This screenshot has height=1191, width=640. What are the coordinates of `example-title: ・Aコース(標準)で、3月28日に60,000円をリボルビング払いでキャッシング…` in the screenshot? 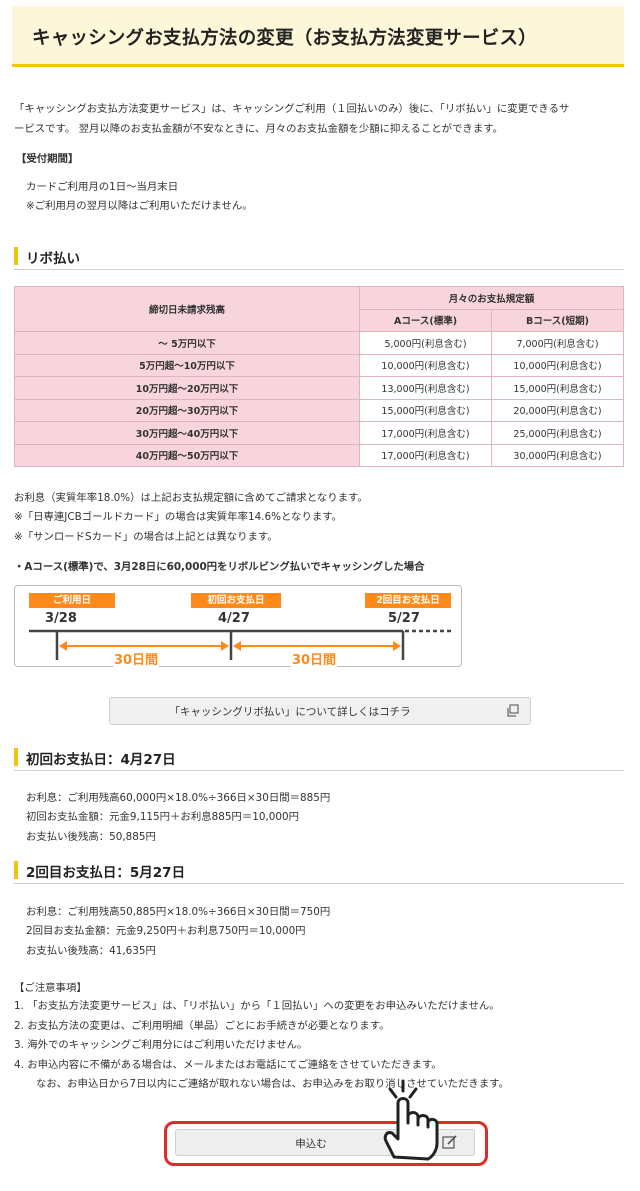 It's located at (219, 567).